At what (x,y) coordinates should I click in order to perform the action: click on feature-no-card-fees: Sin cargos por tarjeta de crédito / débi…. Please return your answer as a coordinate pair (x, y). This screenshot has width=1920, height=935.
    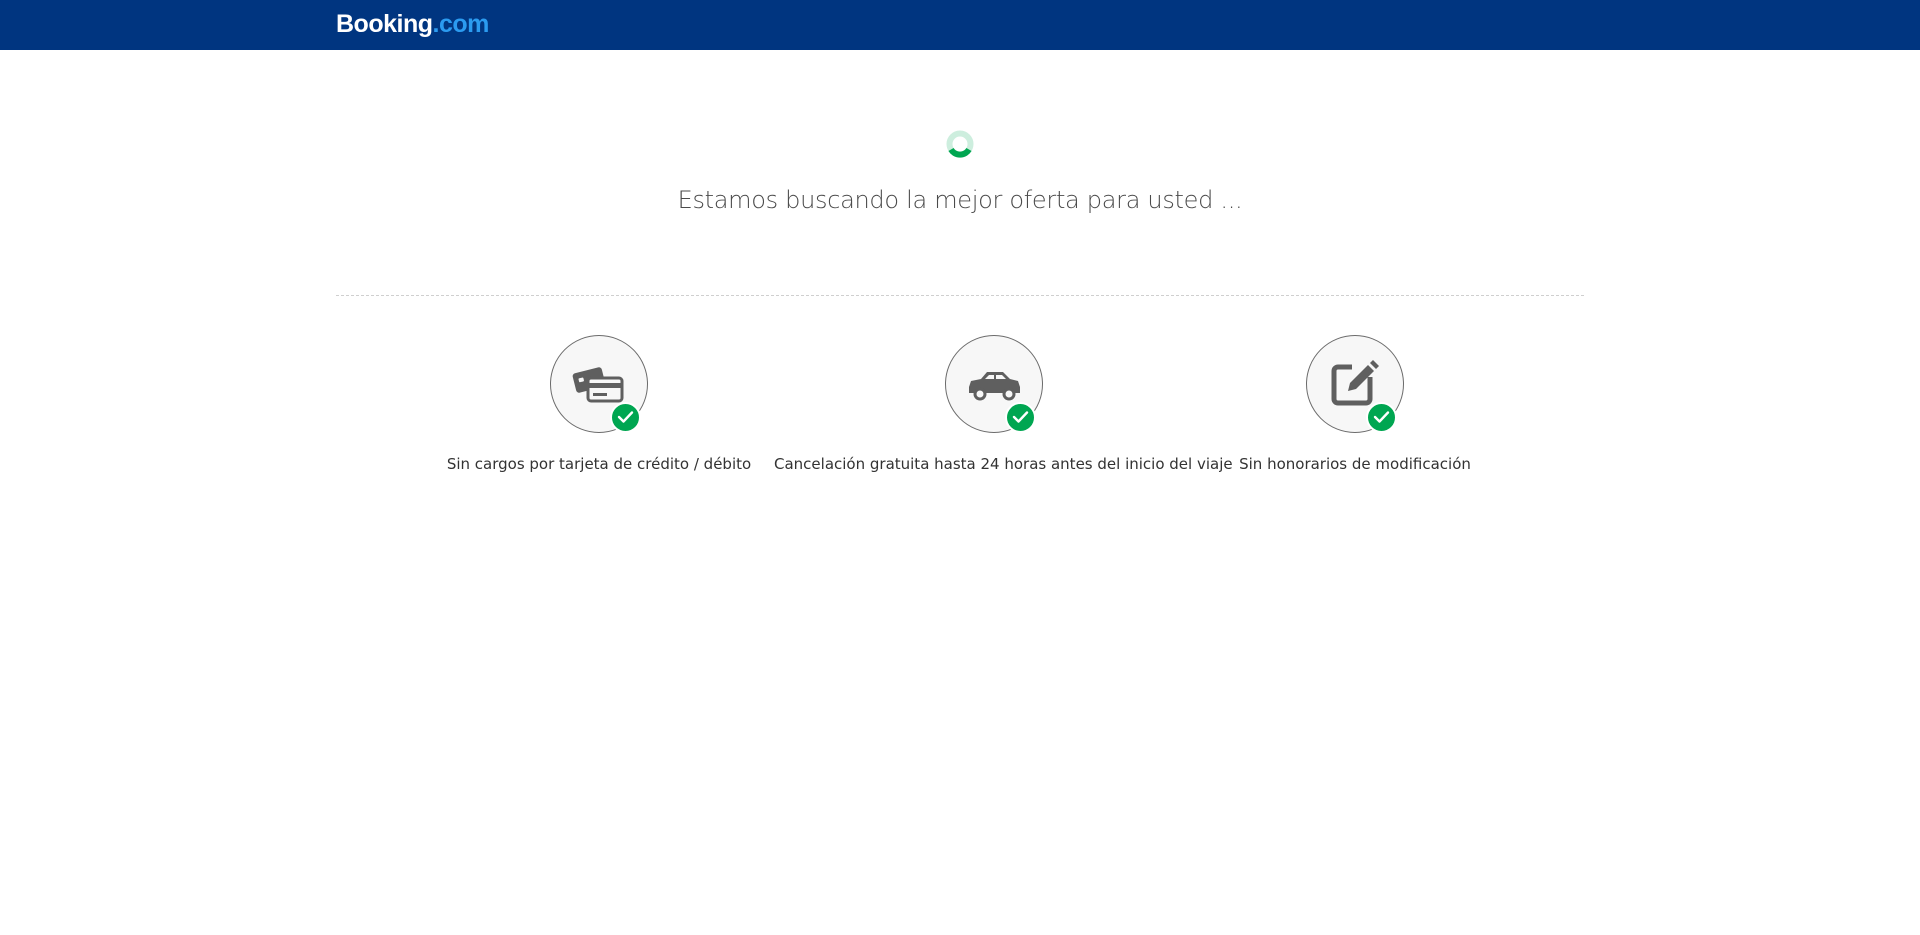
    Looking at the image, I should click on (599, 404).